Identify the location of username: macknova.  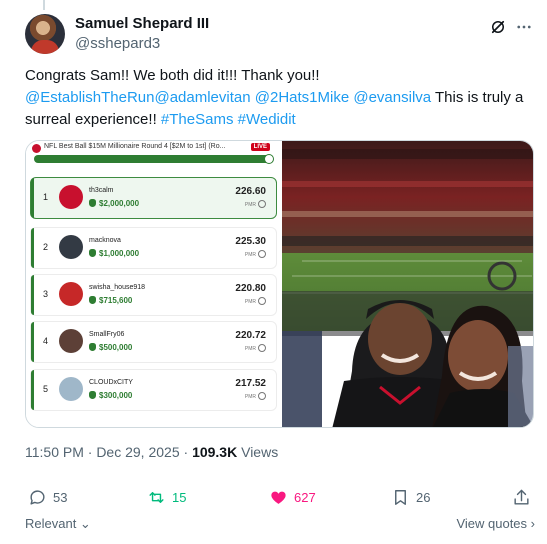
(105, 240).